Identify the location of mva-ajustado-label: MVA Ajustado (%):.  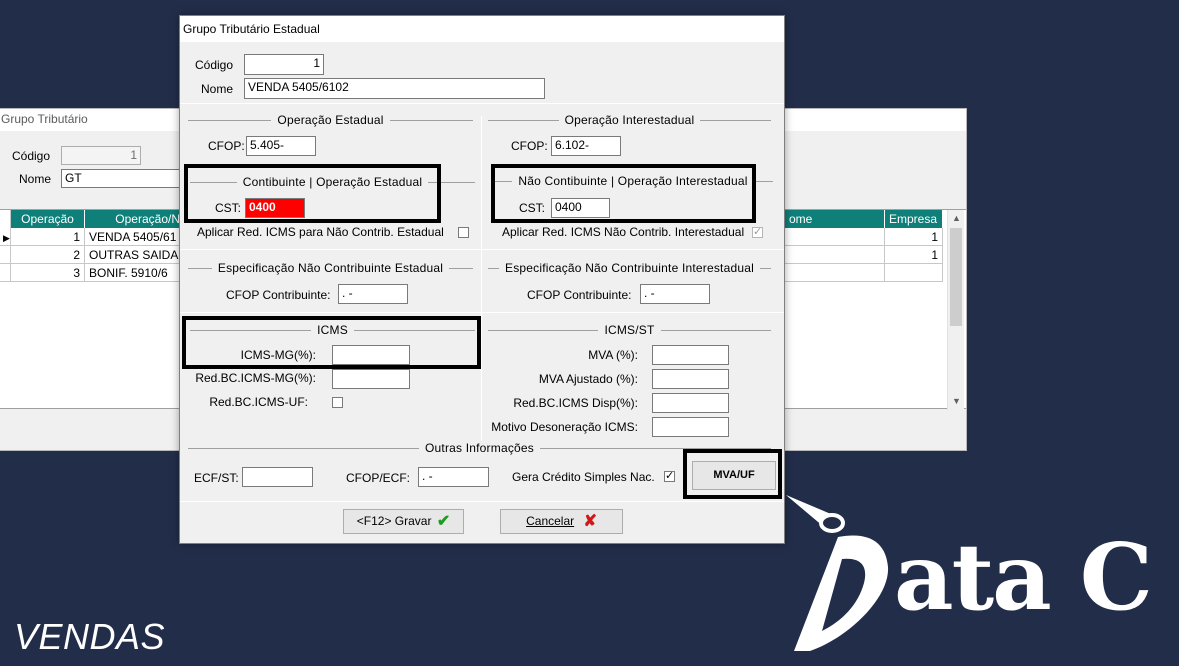
(588, 379).